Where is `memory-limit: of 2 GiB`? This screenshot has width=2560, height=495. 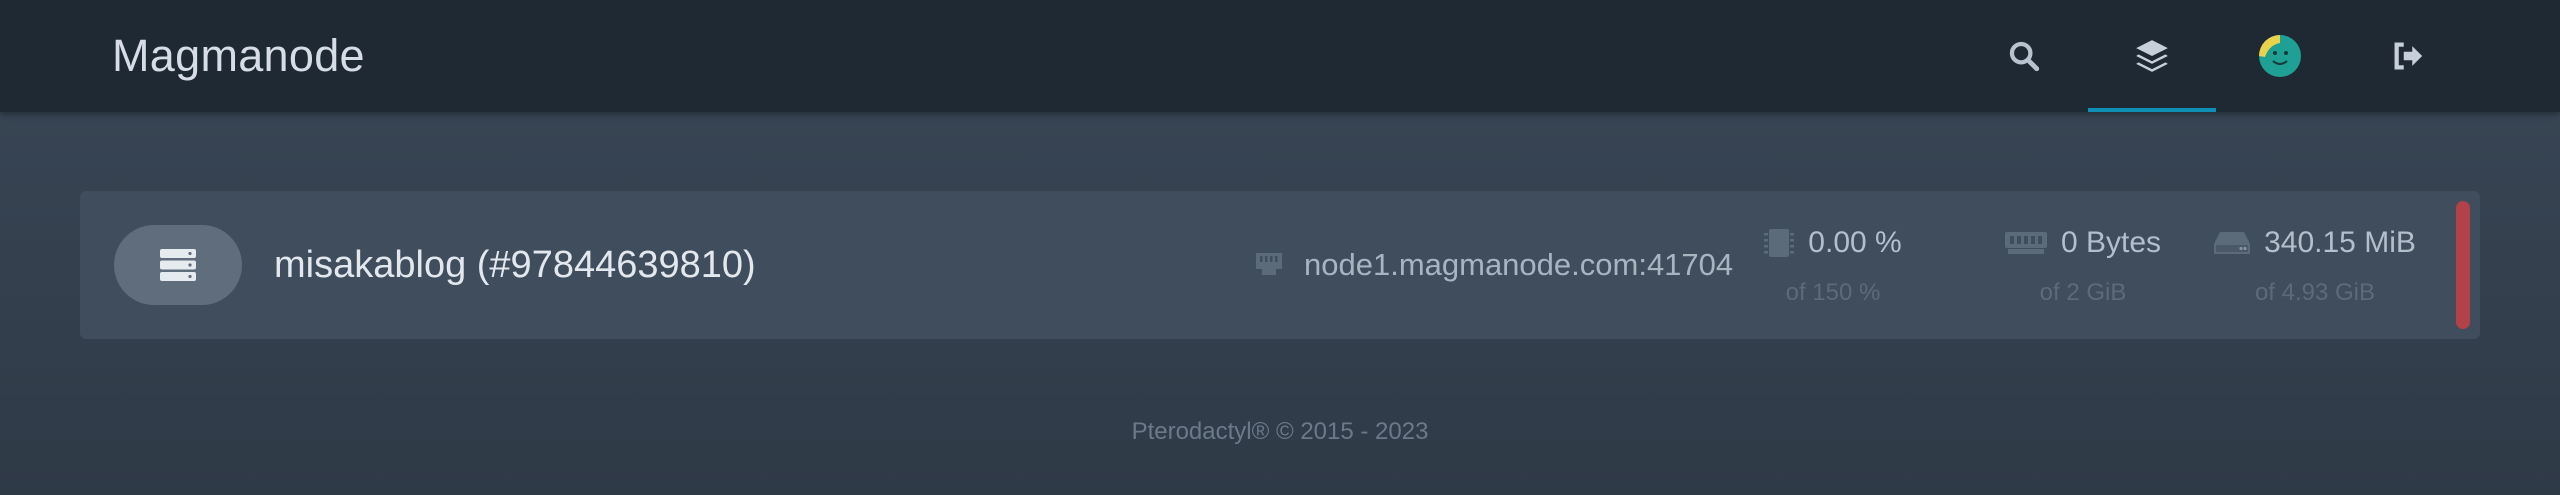 memory-limit: of 2 GiB is located at coordinates (2083, 292).